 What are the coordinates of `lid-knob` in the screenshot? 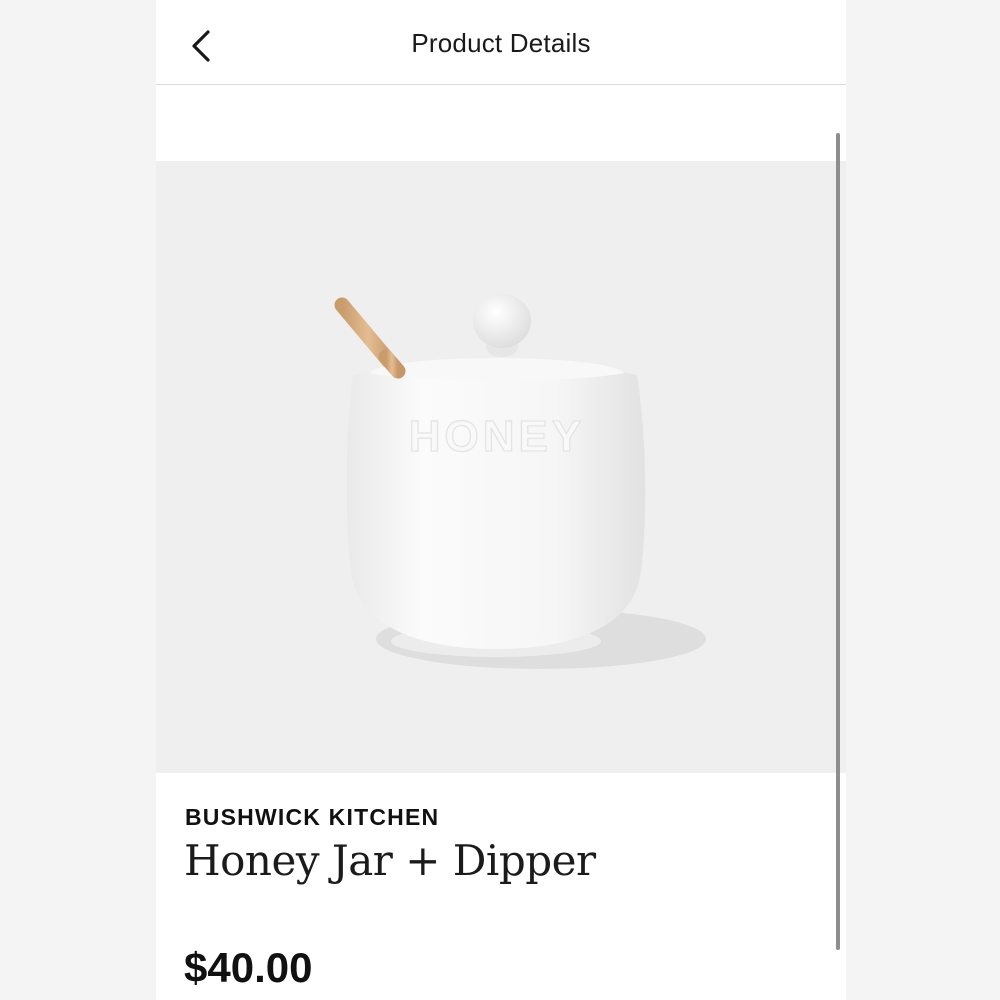 It's located at (502, 321).